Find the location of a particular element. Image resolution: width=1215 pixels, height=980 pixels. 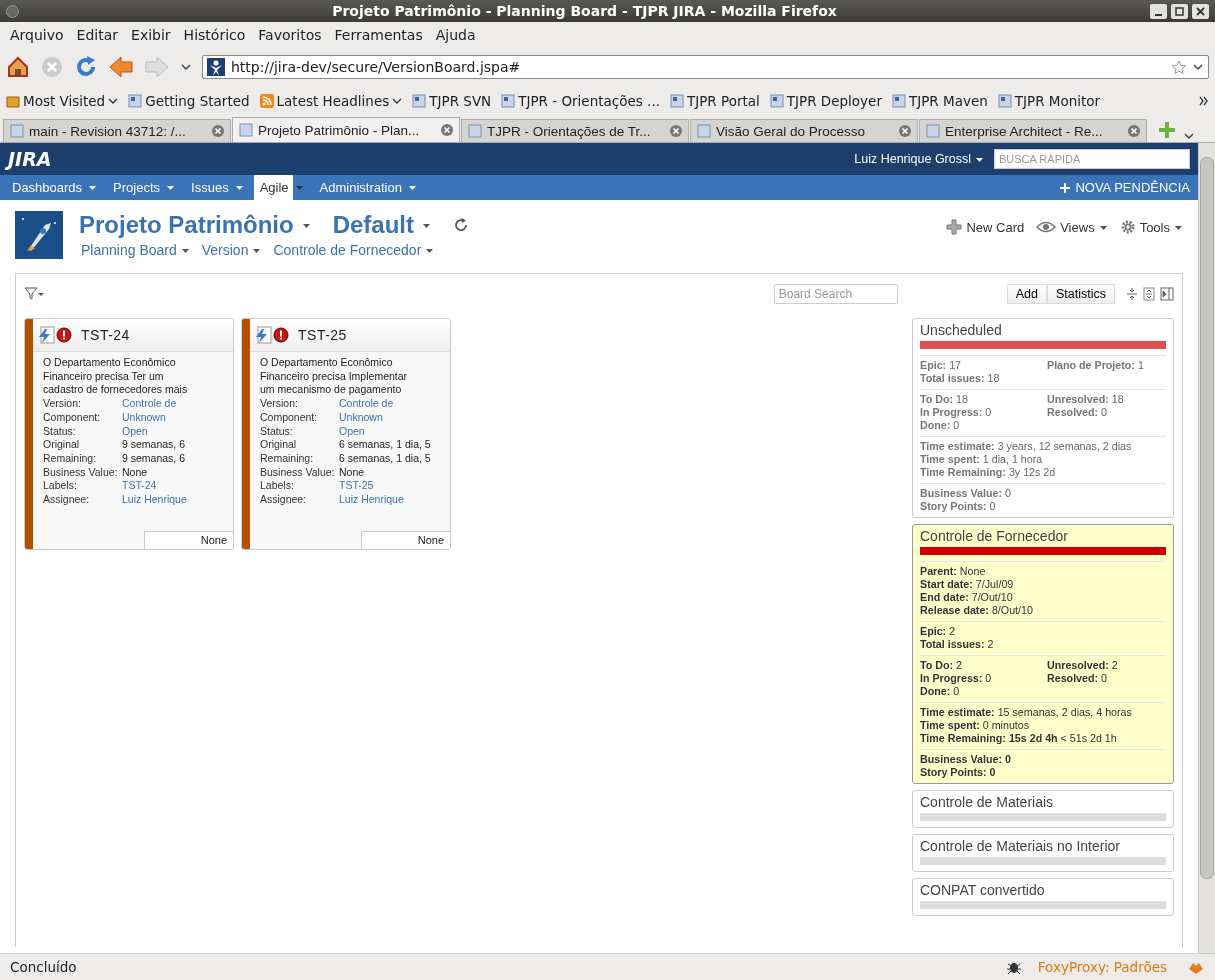

version-panel: CONPAT convertido is located at coordinates (1043, 897).